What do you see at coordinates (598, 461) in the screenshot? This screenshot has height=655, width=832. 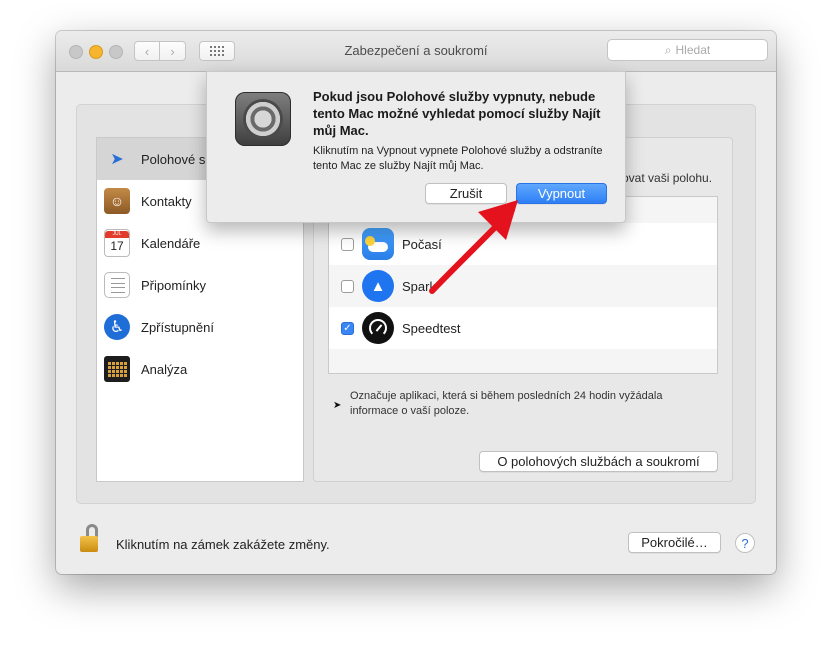 I see `about-location-privacy-button: O polohových službách a soukromí` at bounding box center [598, 461].